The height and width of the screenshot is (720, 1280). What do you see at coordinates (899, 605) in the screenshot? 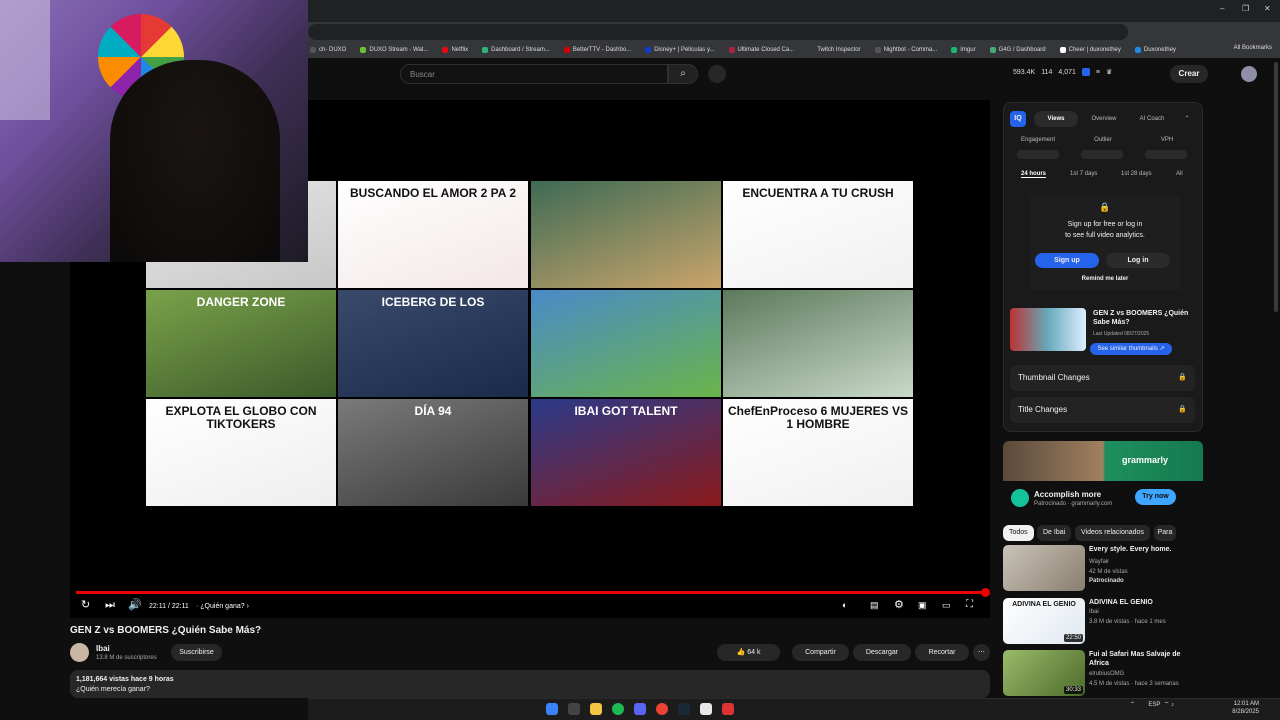
I see `gear-icon: ⚙` at bounding box center [899, 605].